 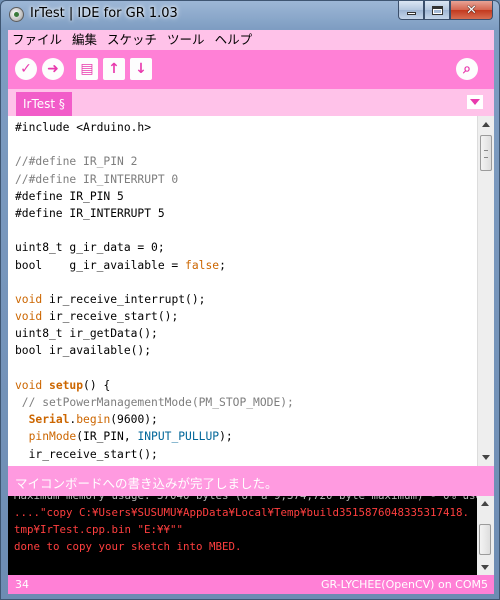 What do you see at coordinates (44, 104) in the screenshot?
I see `tab-irtest: IrTest §` at bounding box center [44, 104].